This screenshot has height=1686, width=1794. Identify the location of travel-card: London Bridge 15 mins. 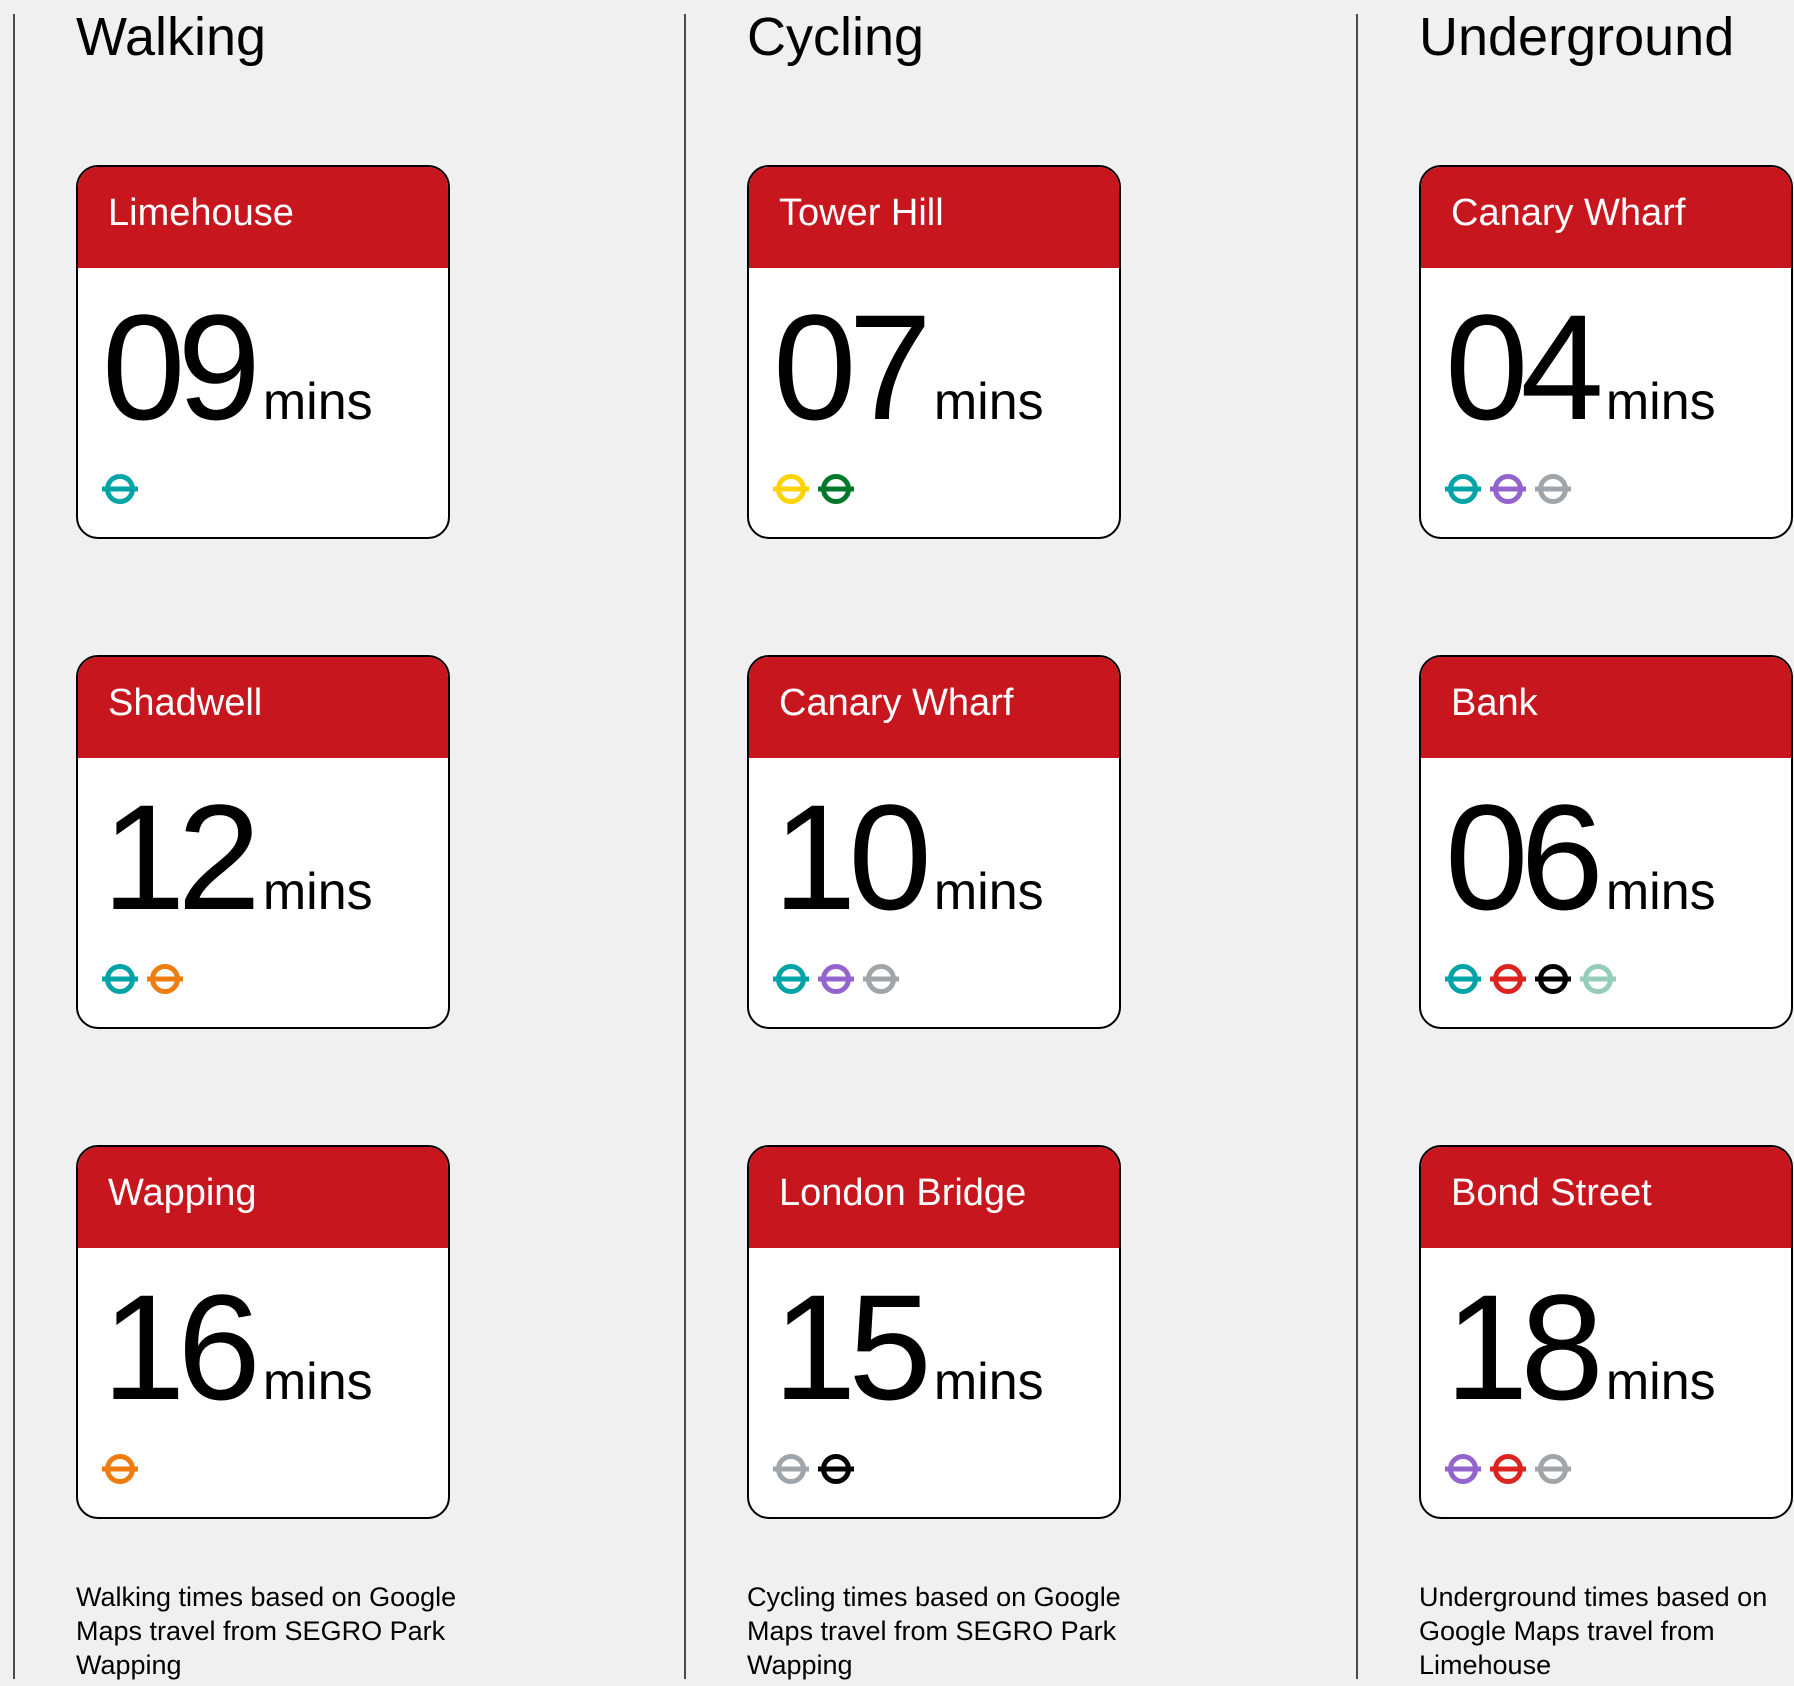
(934, 1332).